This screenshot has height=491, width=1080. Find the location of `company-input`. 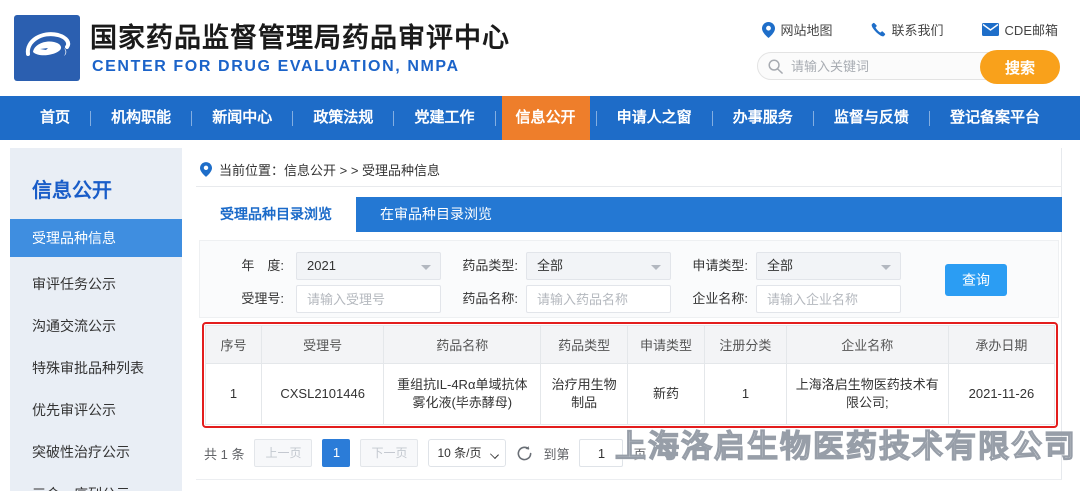

company-input is located at coordinates (828, 299).